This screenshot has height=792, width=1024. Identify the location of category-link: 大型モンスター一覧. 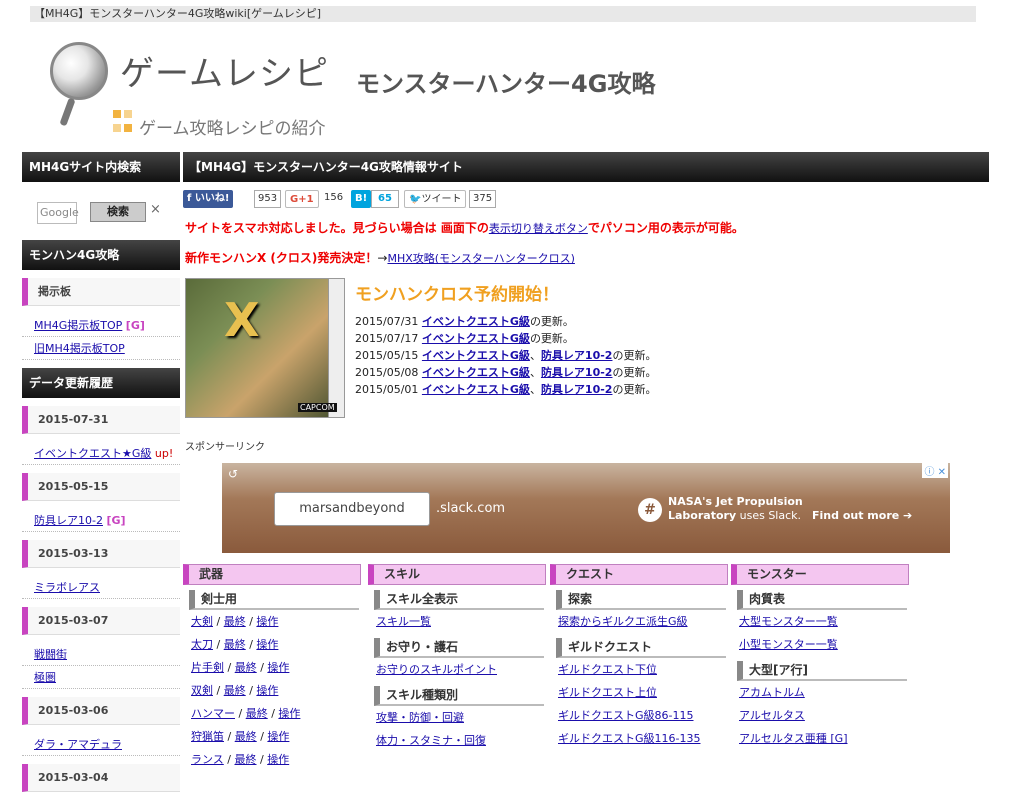
(820, 621).